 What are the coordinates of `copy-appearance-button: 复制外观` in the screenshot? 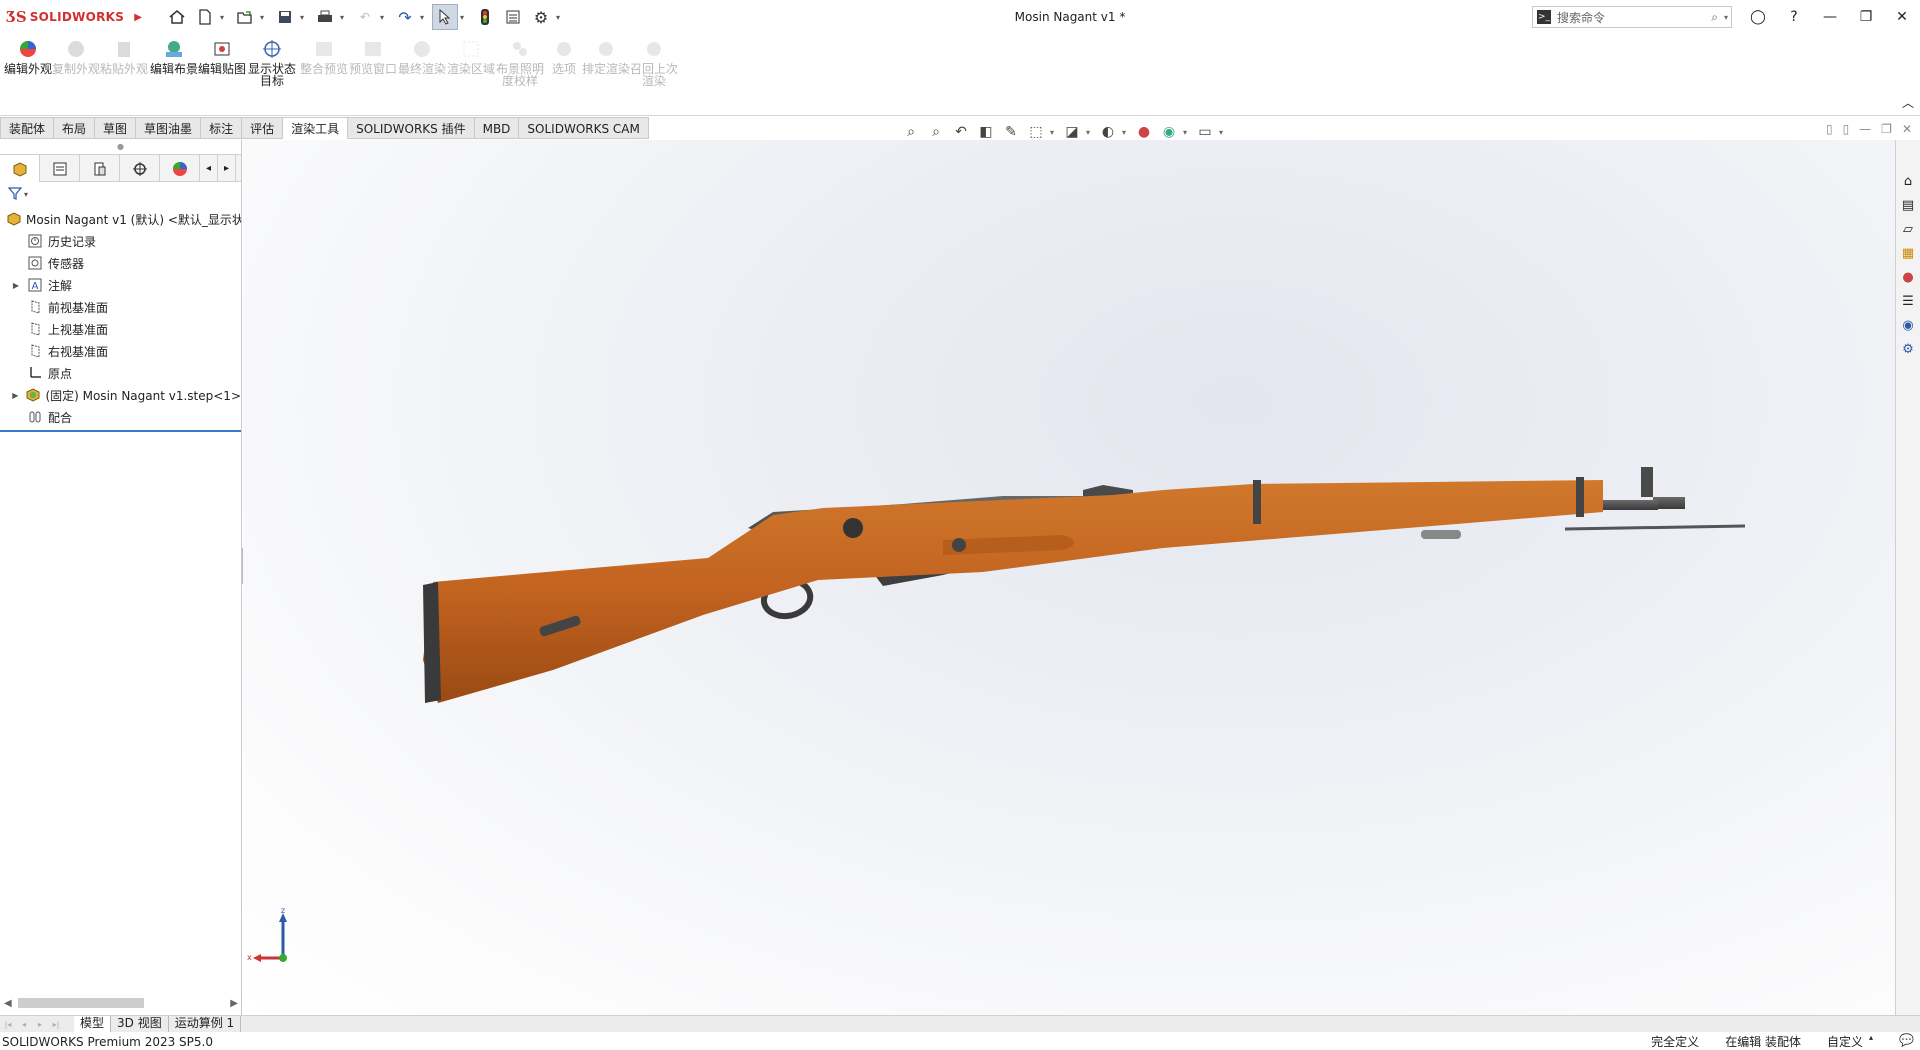 It's located at (76, 56).